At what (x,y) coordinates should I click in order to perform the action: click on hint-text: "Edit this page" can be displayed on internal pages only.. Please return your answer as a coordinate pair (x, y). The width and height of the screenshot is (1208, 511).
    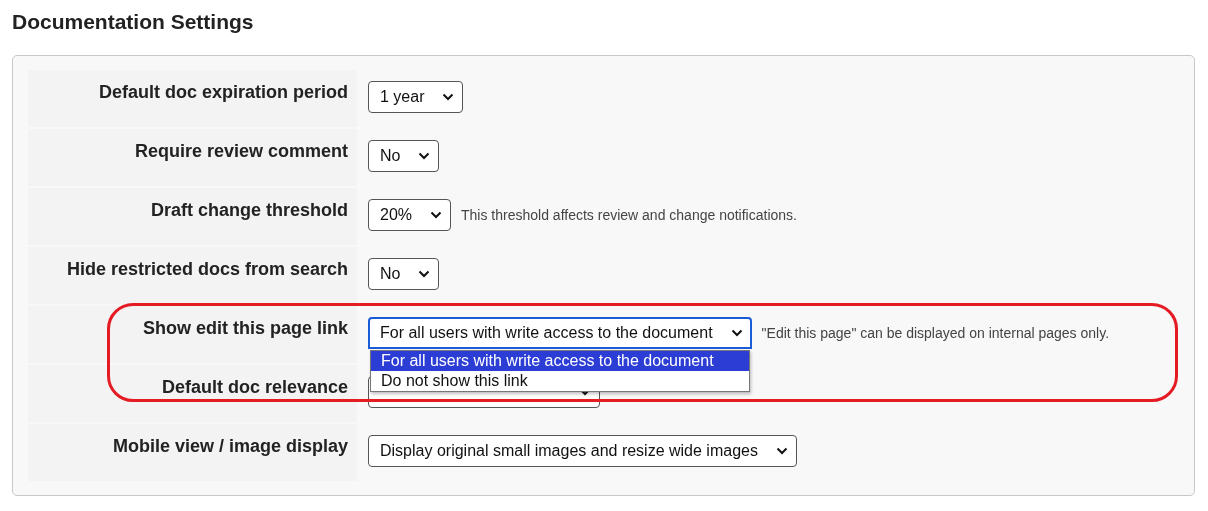
    Looking at the image, I should click on (935, 332).